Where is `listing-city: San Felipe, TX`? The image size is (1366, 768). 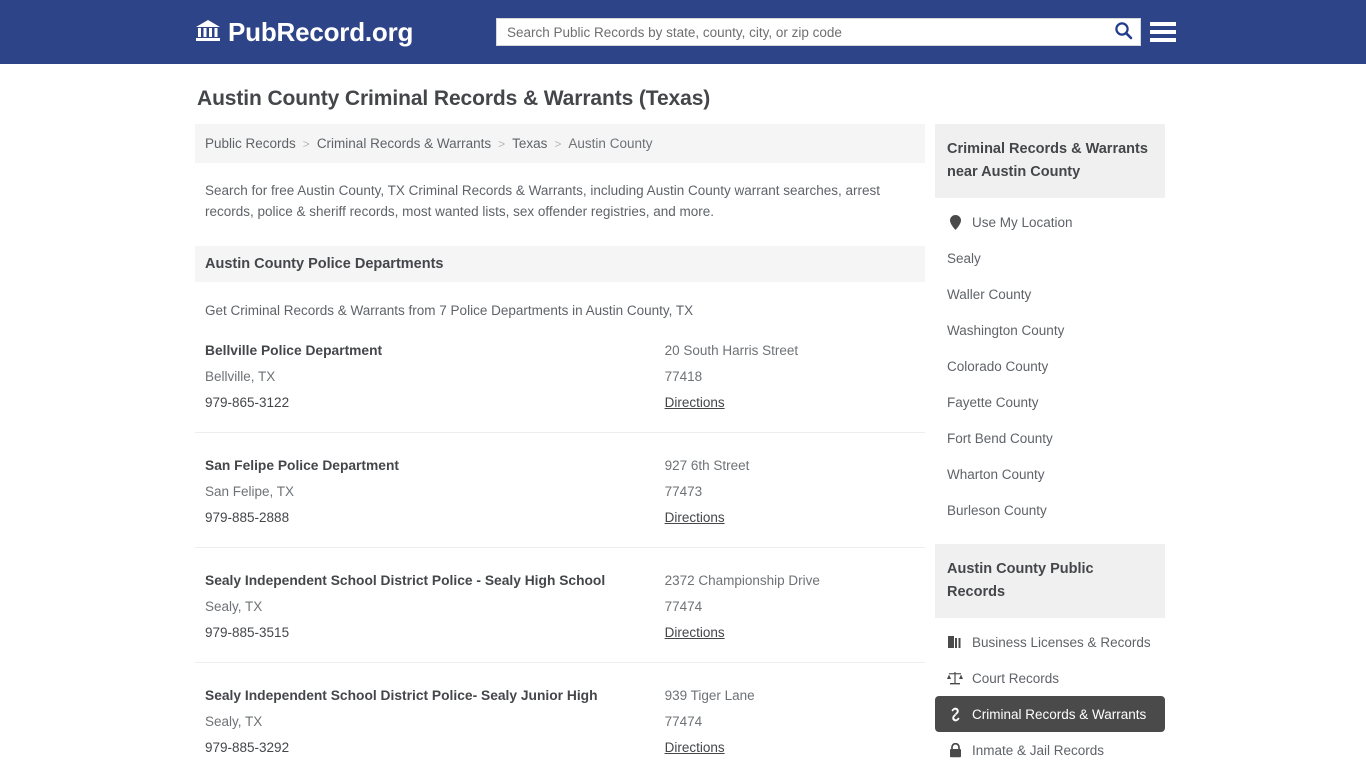 listing-city: San Felipe, TX is located at coordinates (250, 491).